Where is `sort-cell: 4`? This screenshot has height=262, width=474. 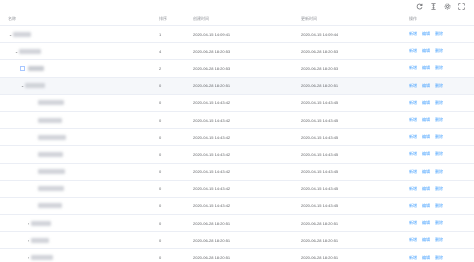 sort-cell: 4 is located at coordinates (160, 51).